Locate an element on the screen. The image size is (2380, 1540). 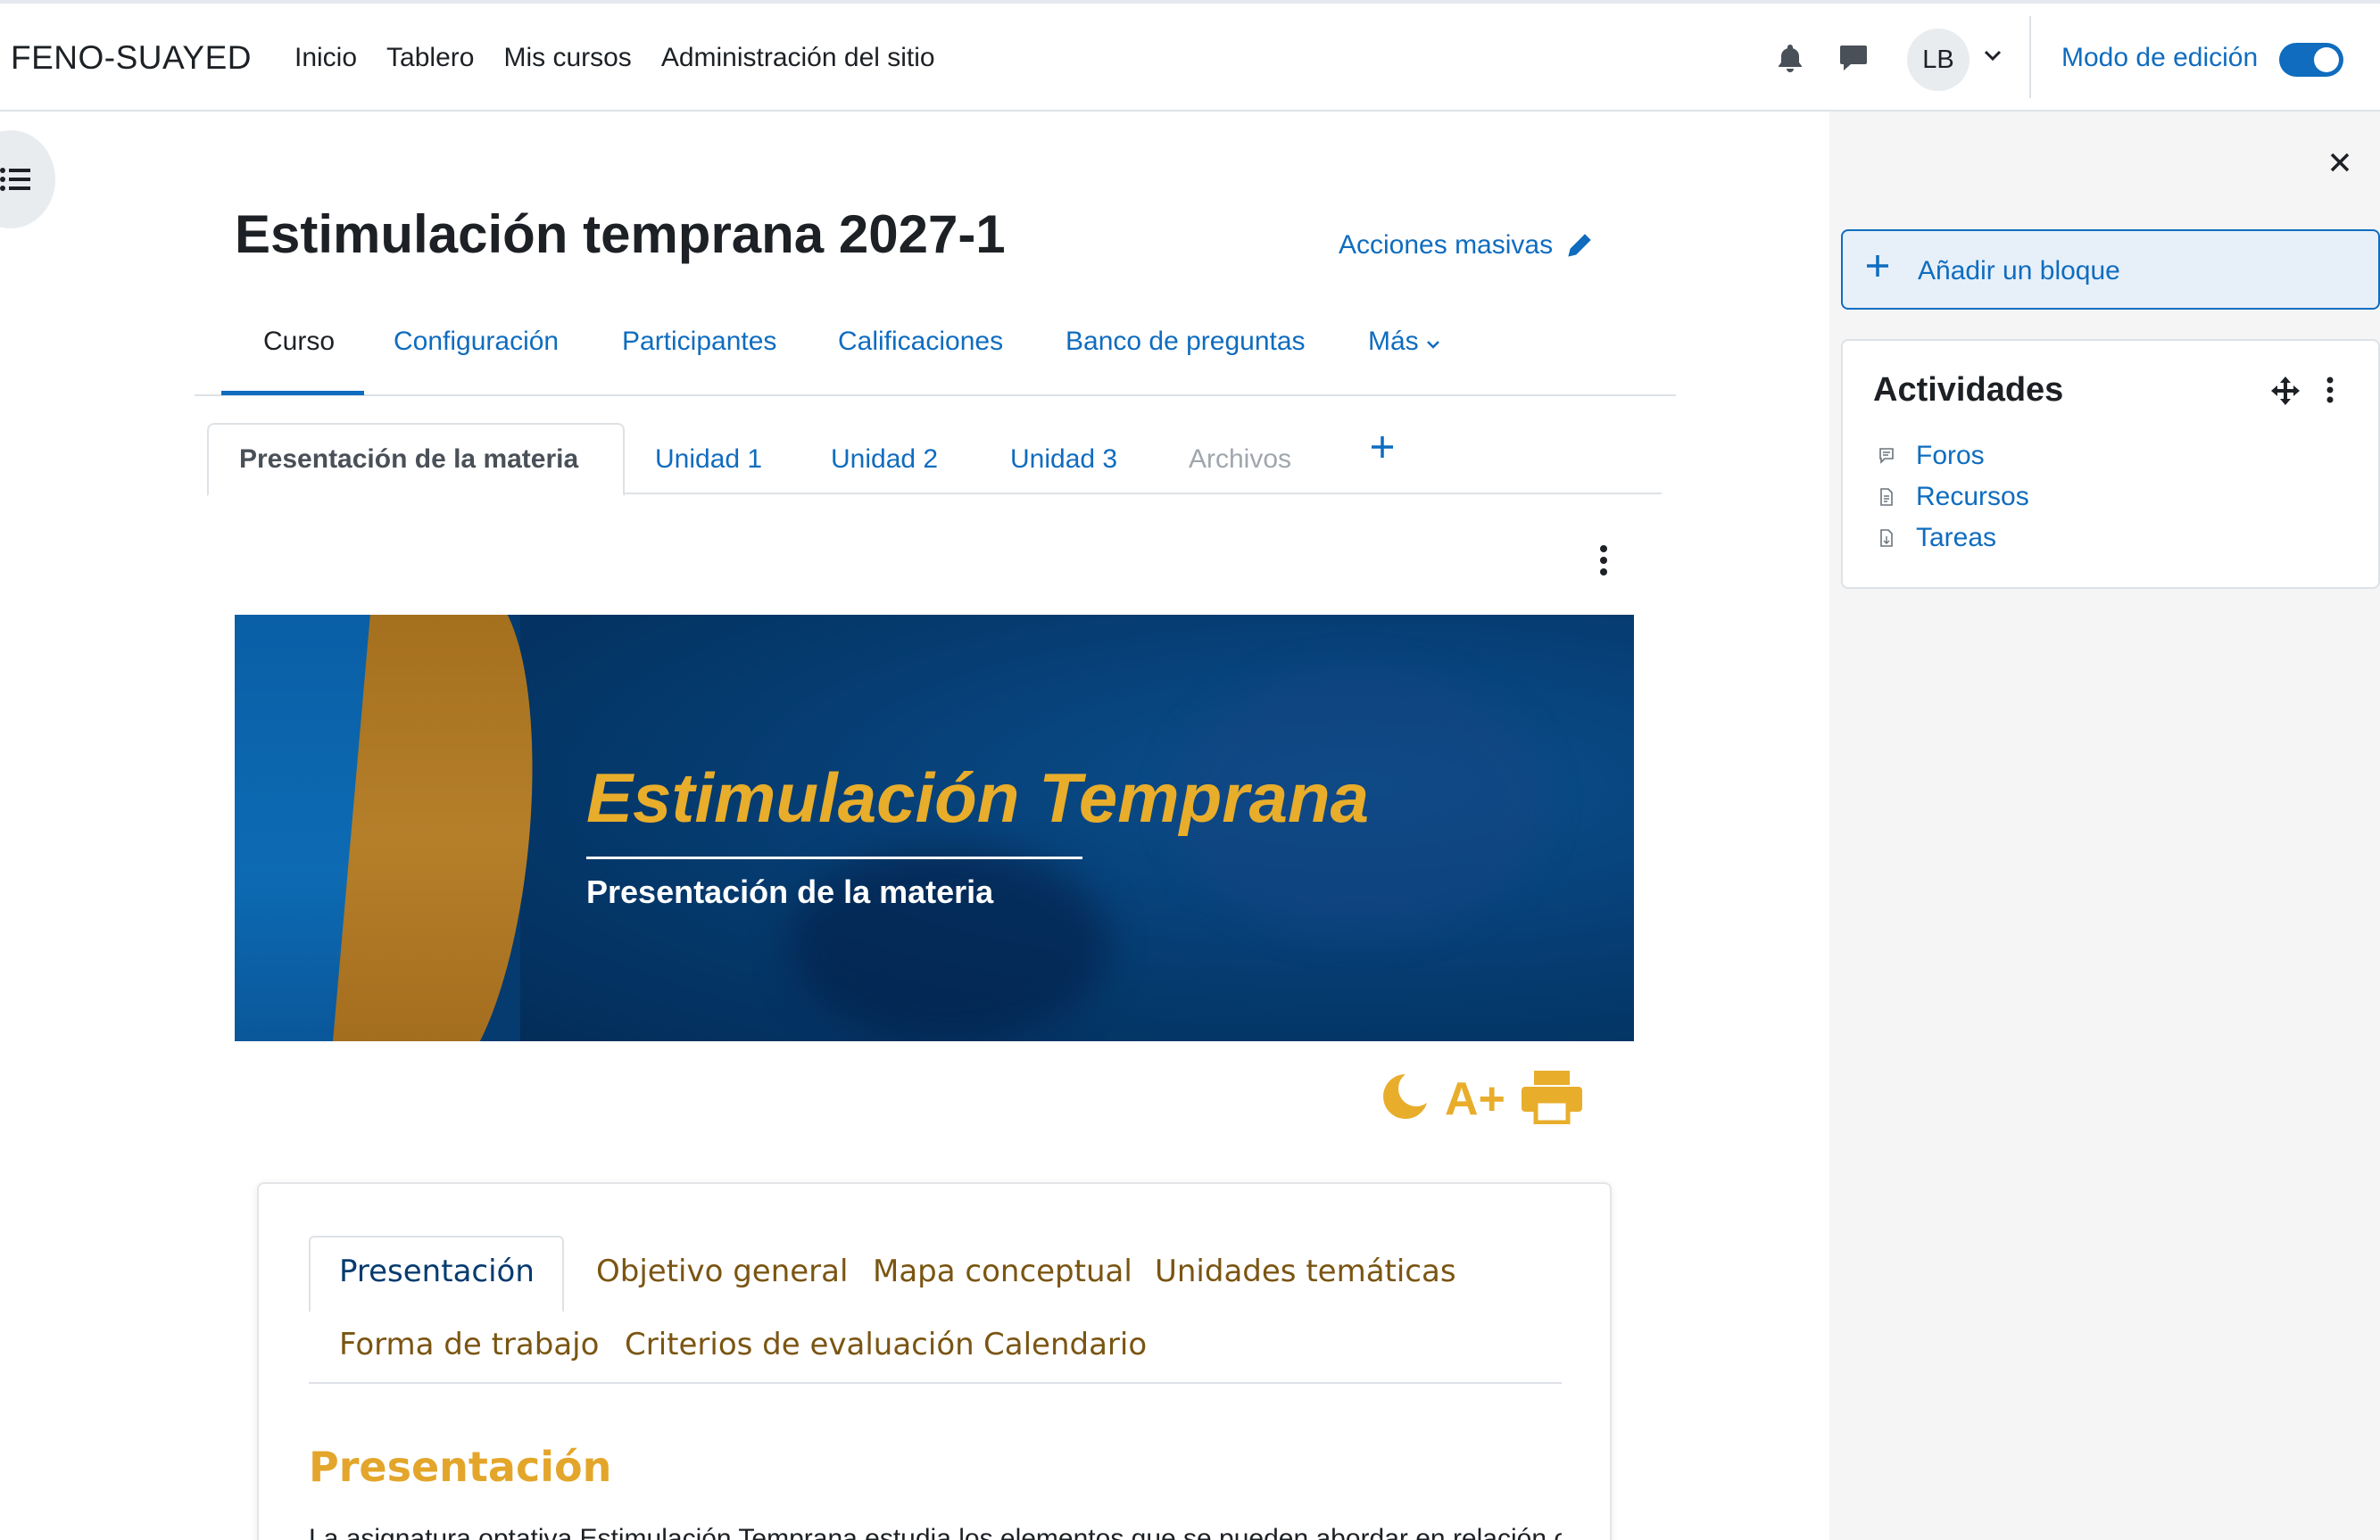
activity-link-tareas: Tareas is located at coordinates (1937, 538).